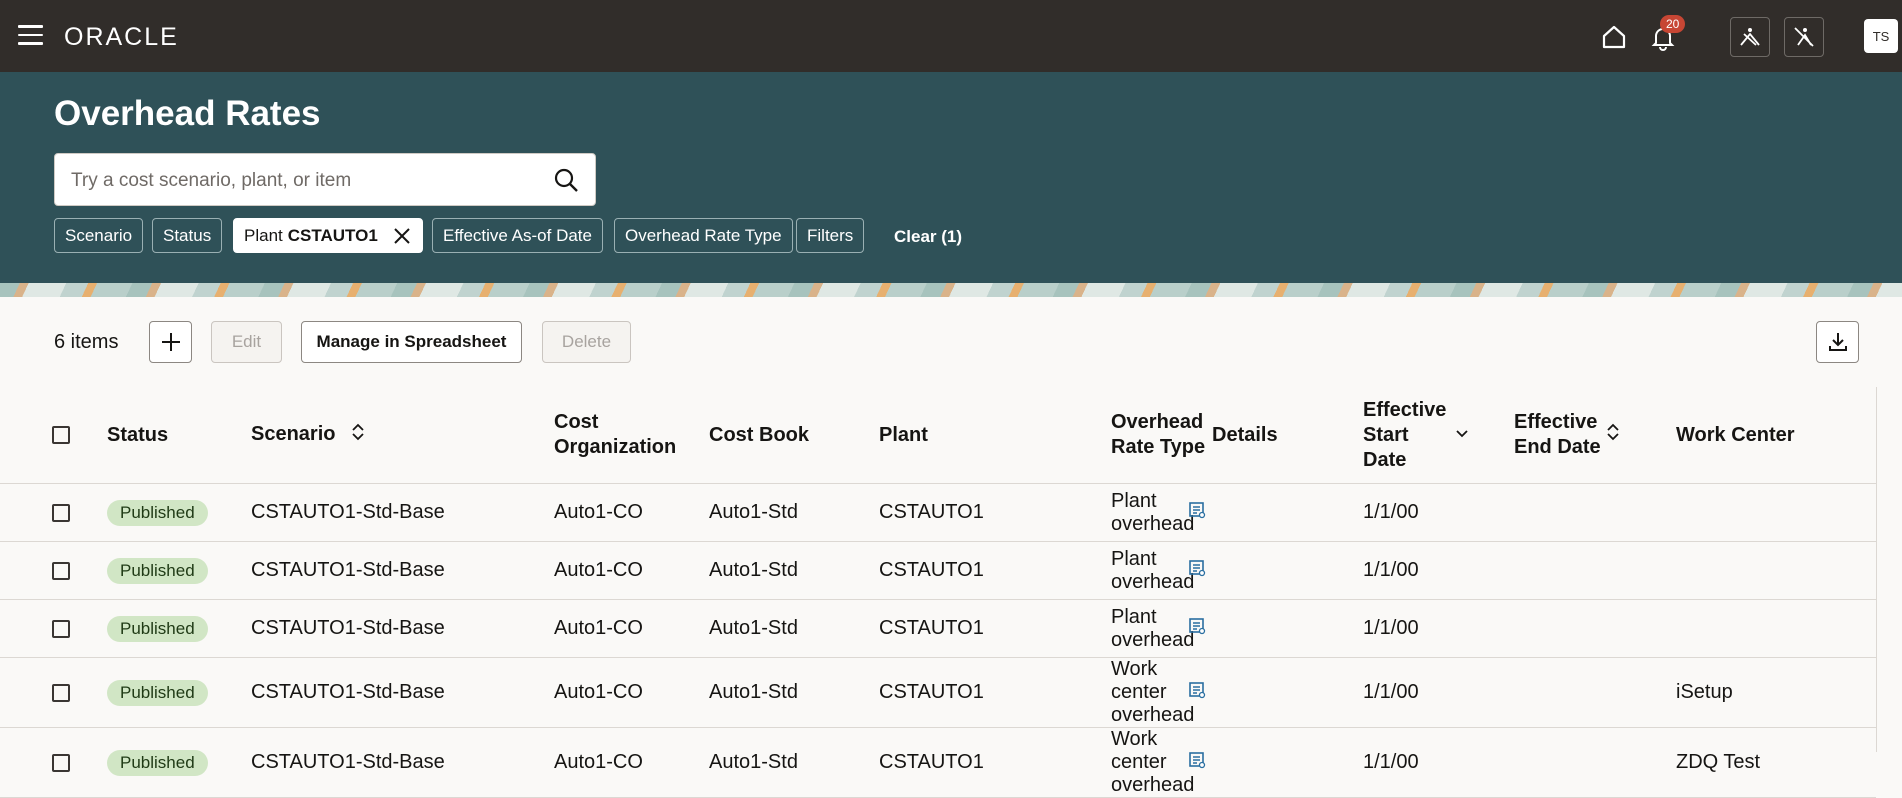 This screenshot has width=1902, height=798. I want to click on select-all-checkbox, so click(61, 435).